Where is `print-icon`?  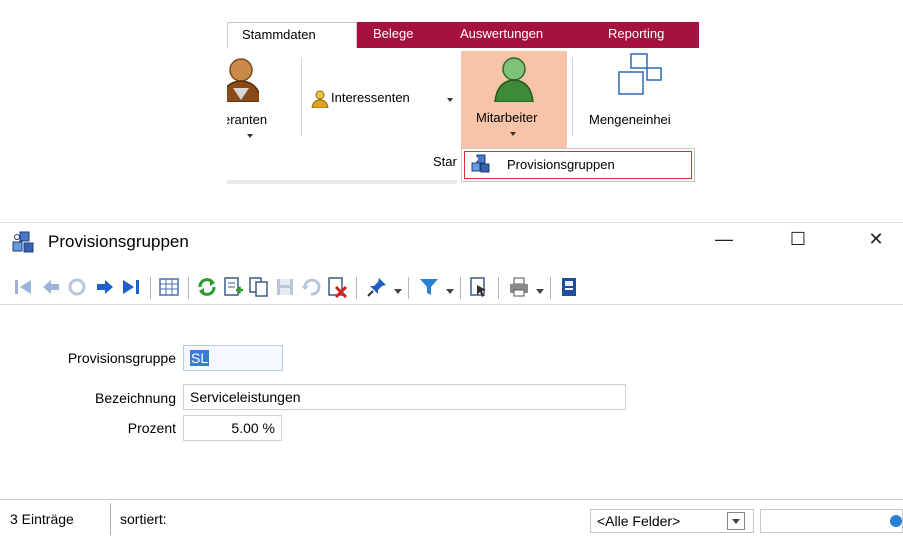 print-icon is located at coordinates (519, 287).